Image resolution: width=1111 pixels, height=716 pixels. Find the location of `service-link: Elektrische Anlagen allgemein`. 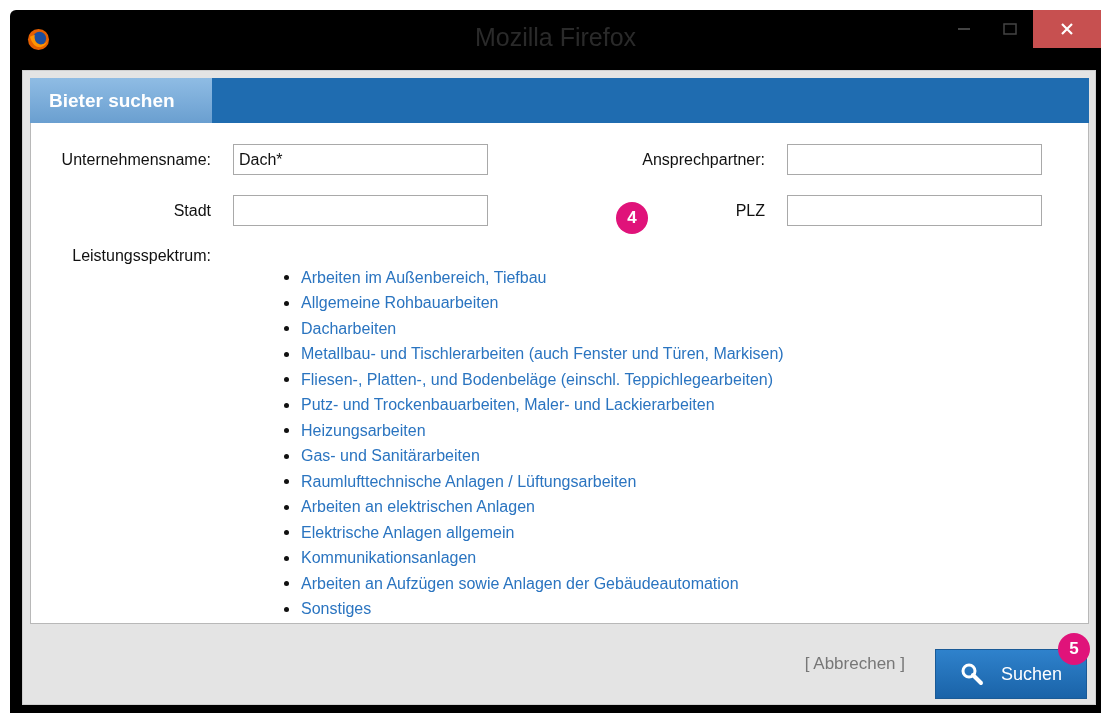

service-link: Elektrische Anlagen allgemein is located at coordinates (408, 532).